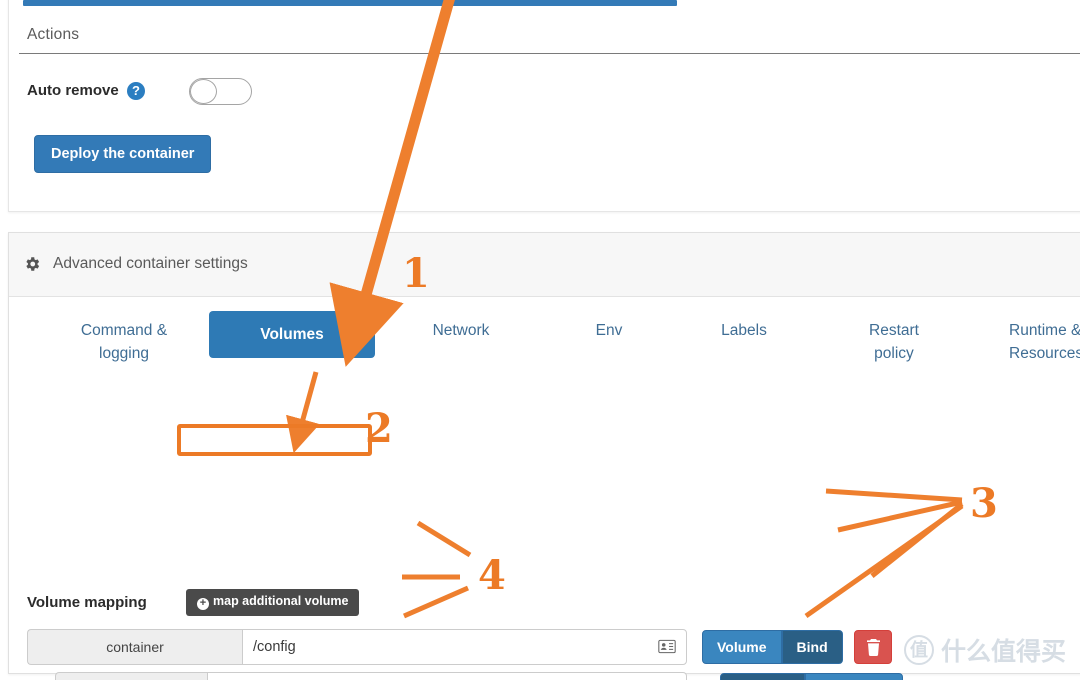  Describe the element at coordinates (274, 440) in the screenshot. I see `annotation-highlight-map-volume` at that location.